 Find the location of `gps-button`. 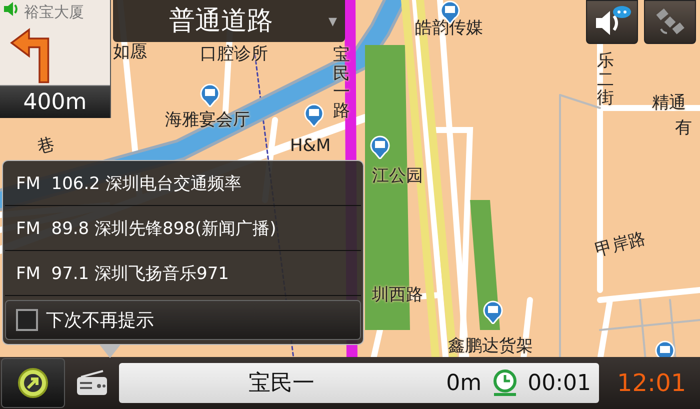

gps-button is located at coordinates (670, 22).